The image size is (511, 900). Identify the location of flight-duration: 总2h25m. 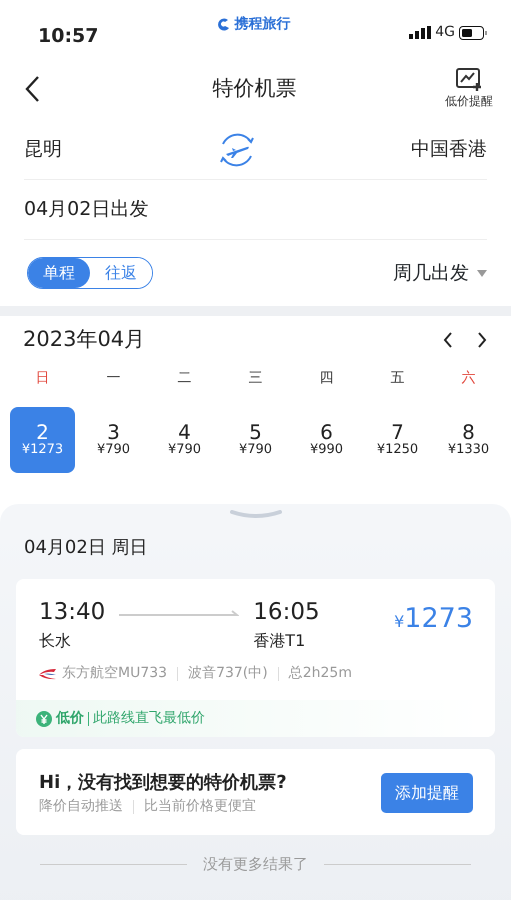
(320, 673).